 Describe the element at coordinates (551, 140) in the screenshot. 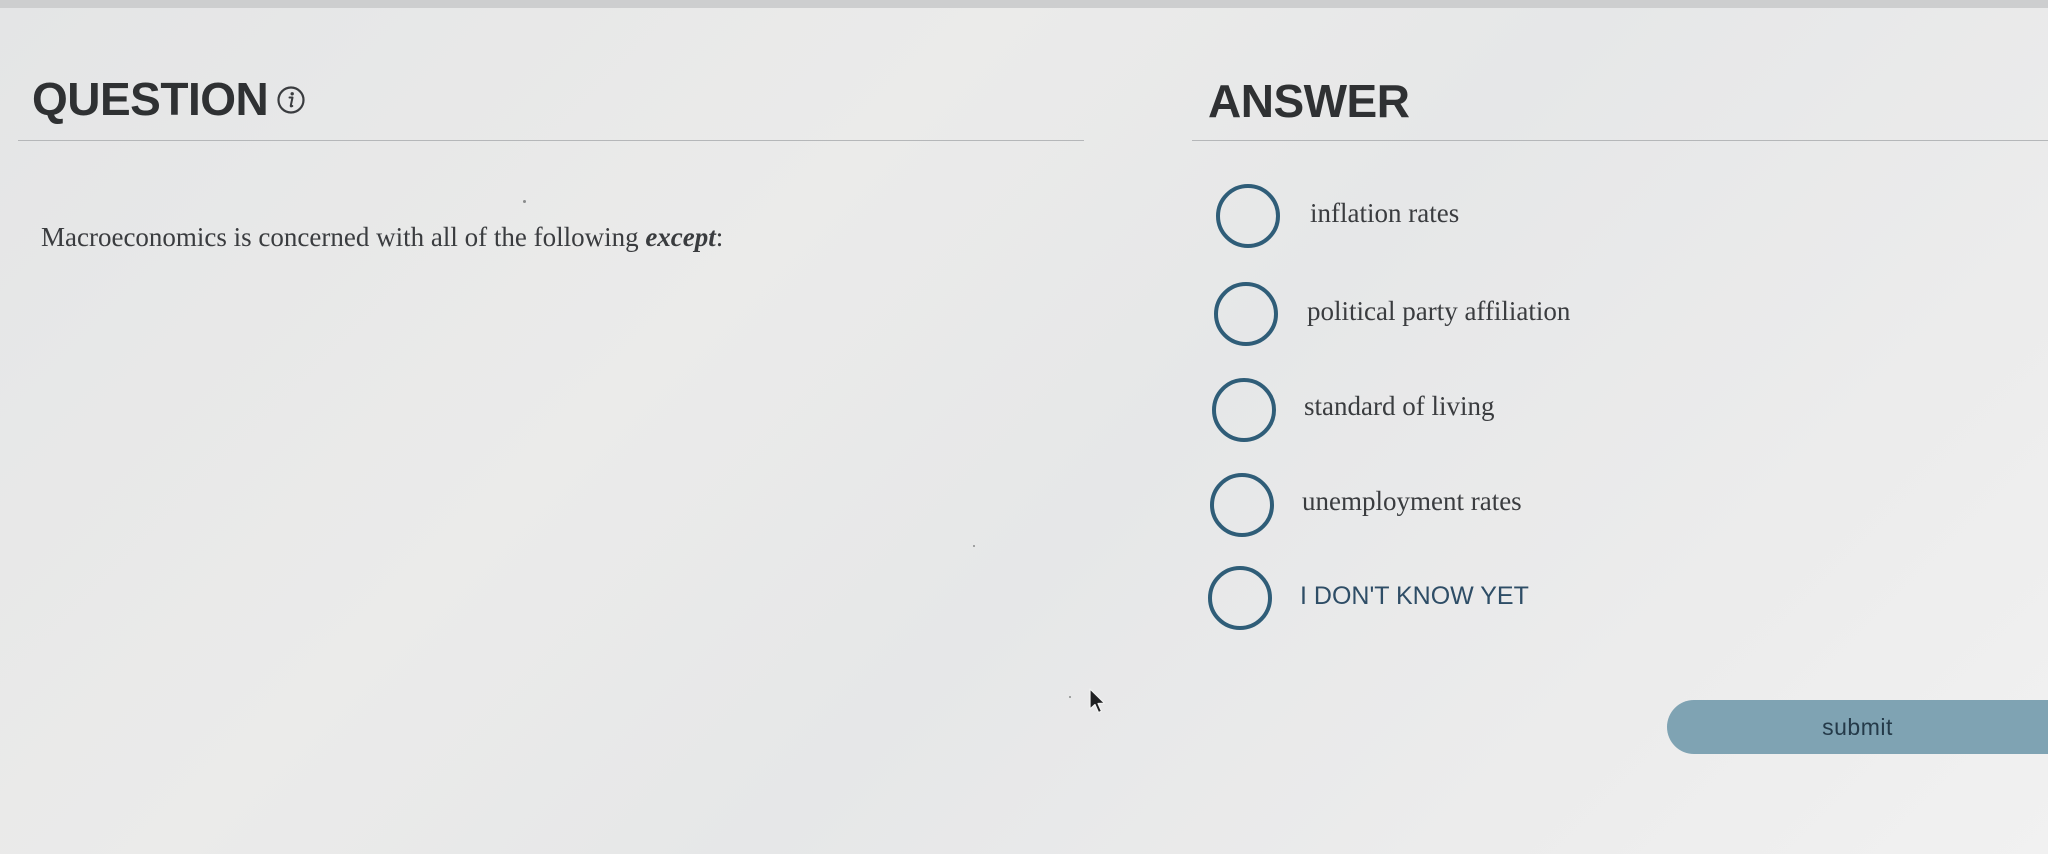

I see `question-divider` at that location.